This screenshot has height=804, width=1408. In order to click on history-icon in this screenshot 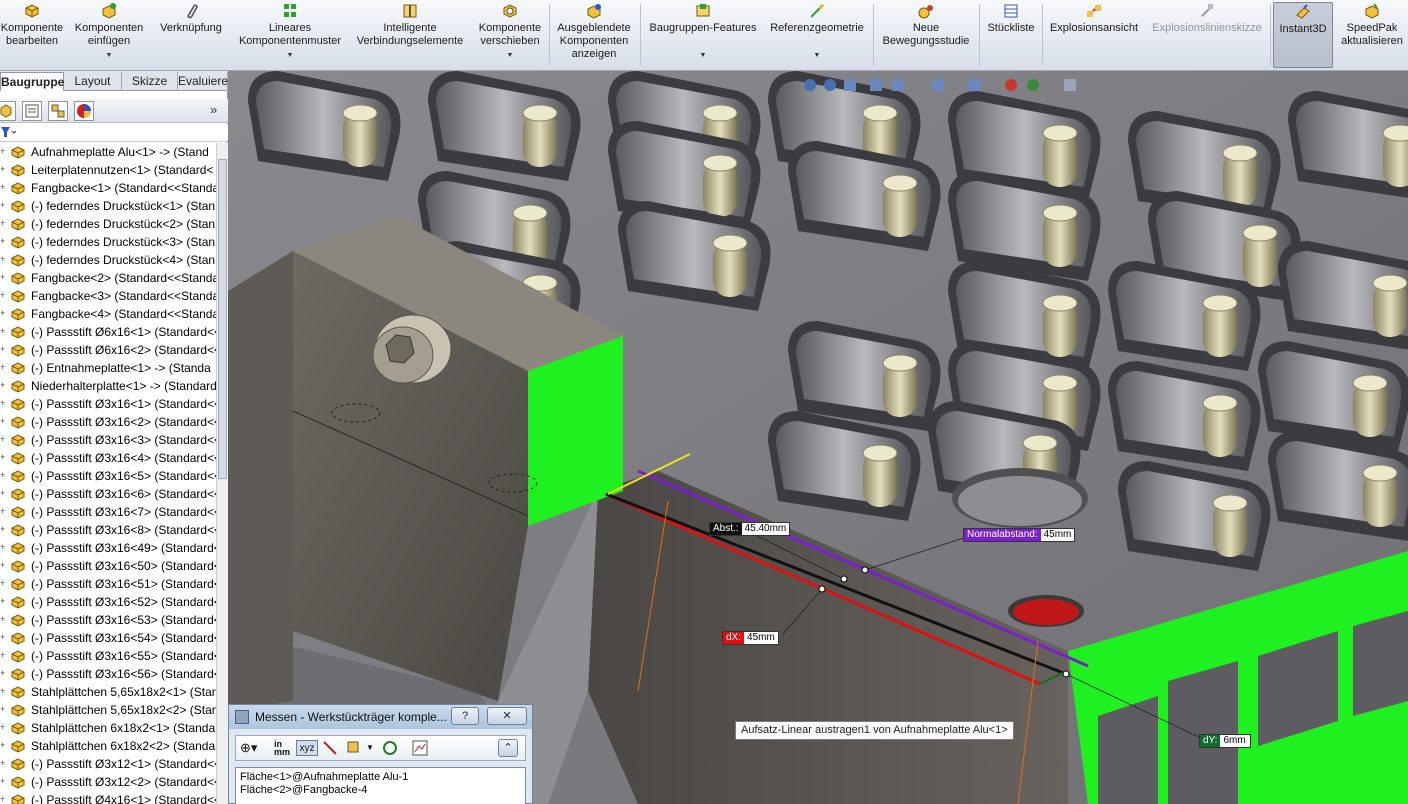, I will do `click(390, 748)`.